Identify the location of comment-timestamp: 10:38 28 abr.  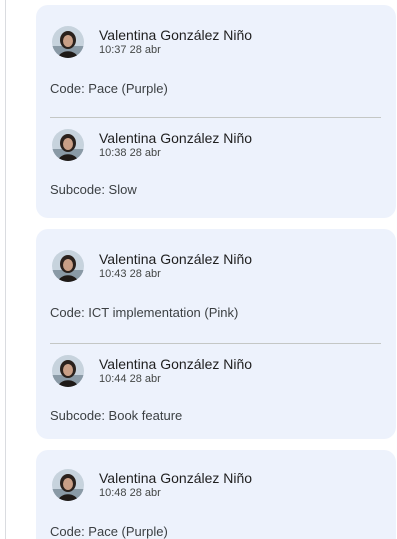
(130, 153).